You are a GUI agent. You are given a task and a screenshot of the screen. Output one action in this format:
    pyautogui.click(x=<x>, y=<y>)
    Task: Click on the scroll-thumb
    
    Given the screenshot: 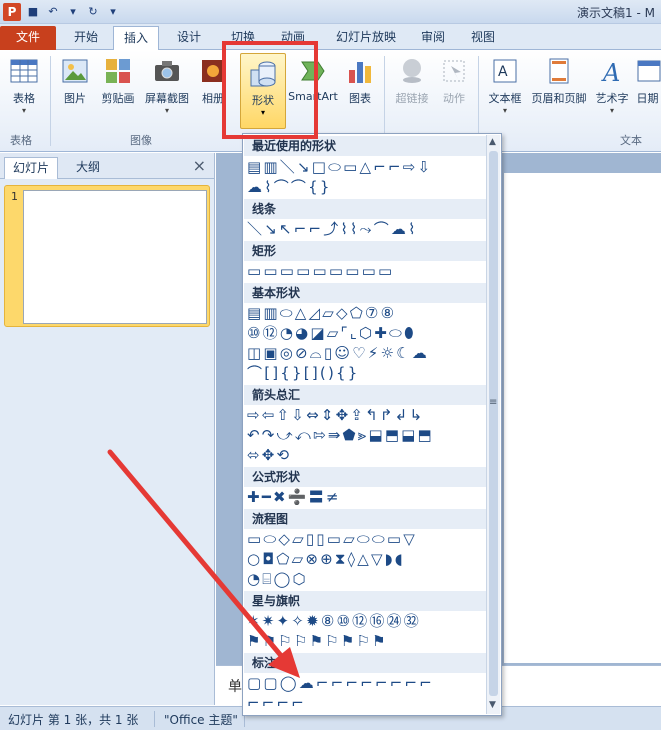 What is the action you would take?
    pyautogui.click(x=493, y=423)
    